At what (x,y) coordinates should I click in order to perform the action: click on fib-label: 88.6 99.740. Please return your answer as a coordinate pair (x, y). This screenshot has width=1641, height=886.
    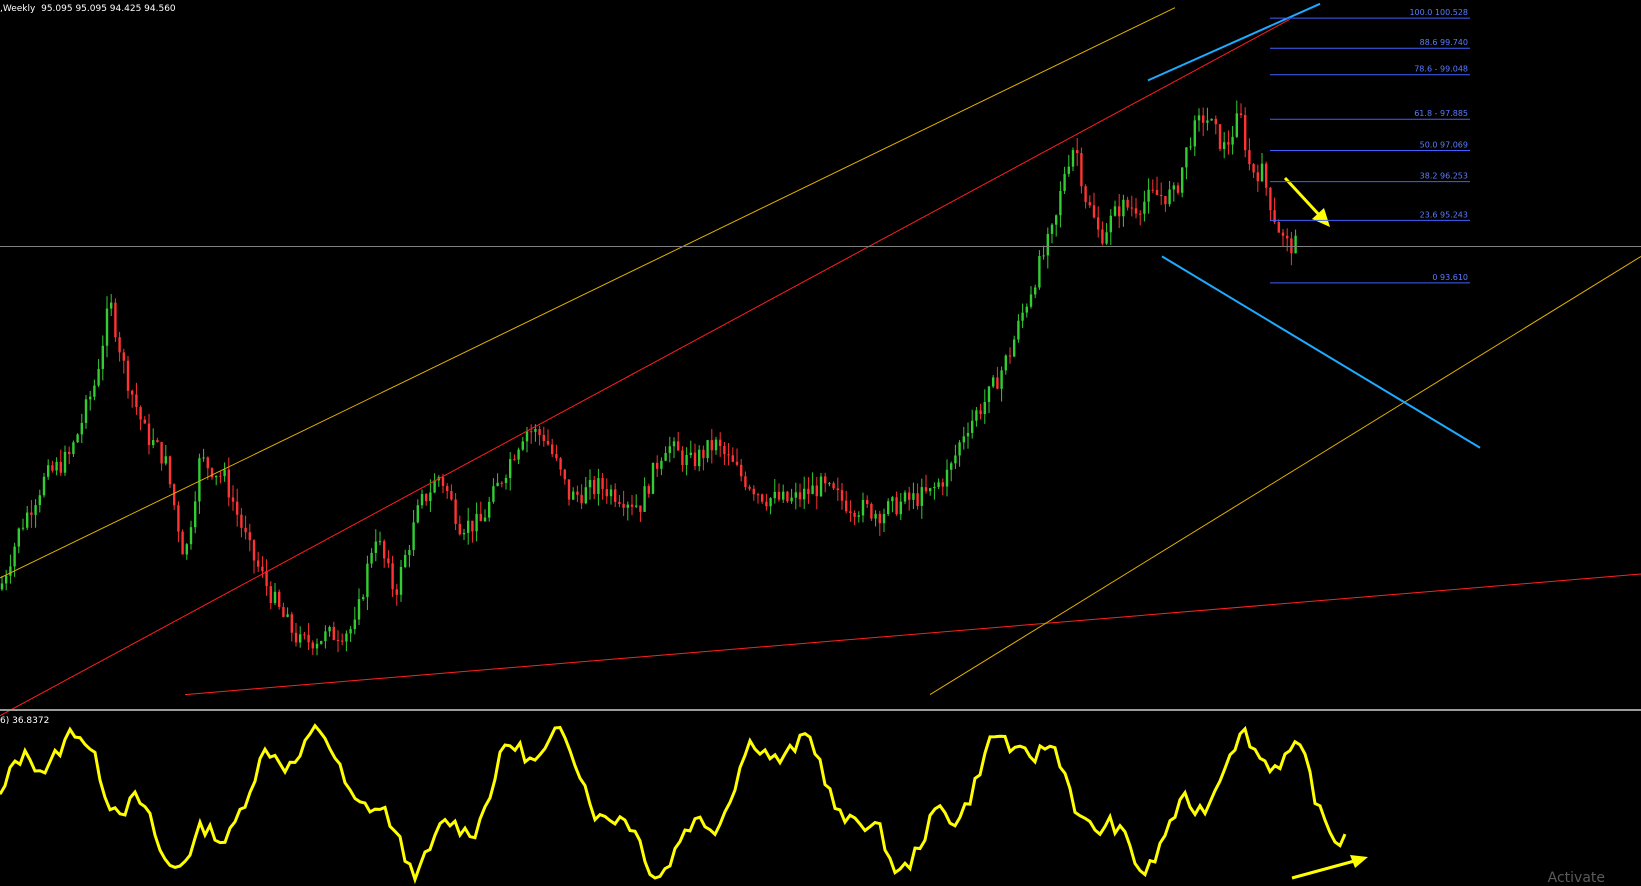
    Looking at the image, I should click on (1444, 42).